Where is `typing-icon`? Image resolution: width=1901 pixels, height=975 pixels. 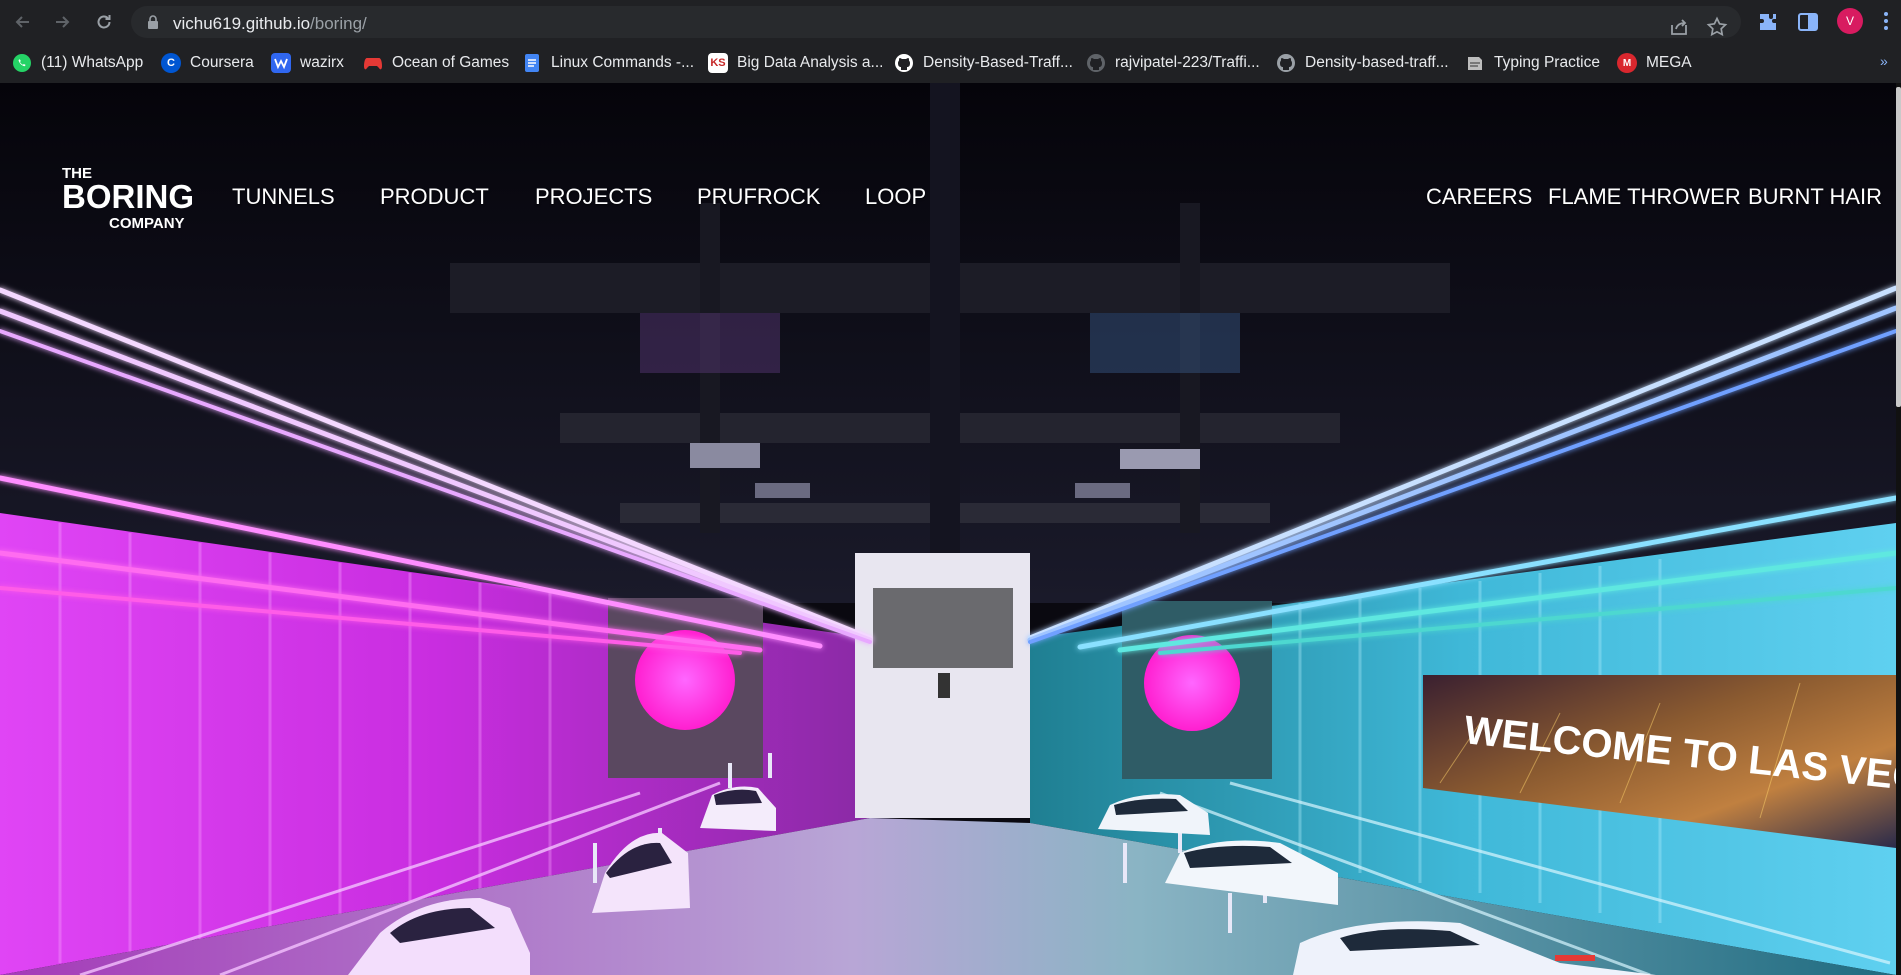
typing-icon is located at coordinates (1475, 63).